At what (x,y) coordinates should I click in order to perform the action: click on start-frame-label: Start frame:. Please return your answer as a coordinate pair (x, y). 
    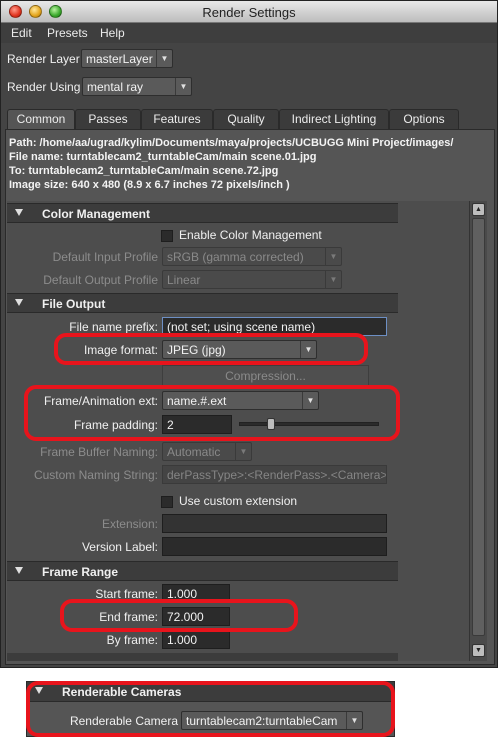
    Looking at the image, I should click on (126, 594).